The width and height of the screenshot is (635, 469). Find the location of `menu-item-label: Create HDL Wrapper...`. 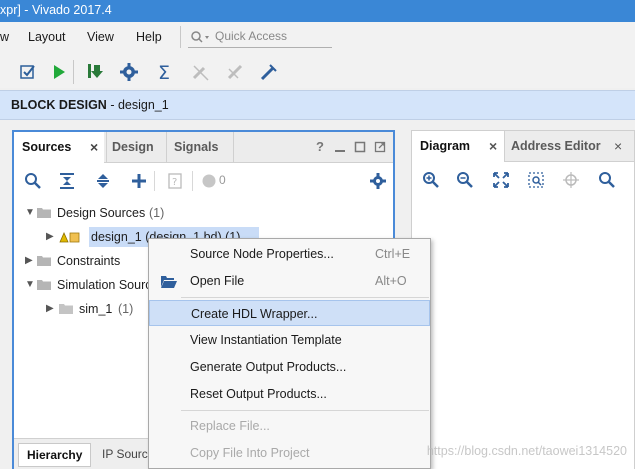

menu-item-label: Create HDL Wrapper... is located at coordinates (254, 314).